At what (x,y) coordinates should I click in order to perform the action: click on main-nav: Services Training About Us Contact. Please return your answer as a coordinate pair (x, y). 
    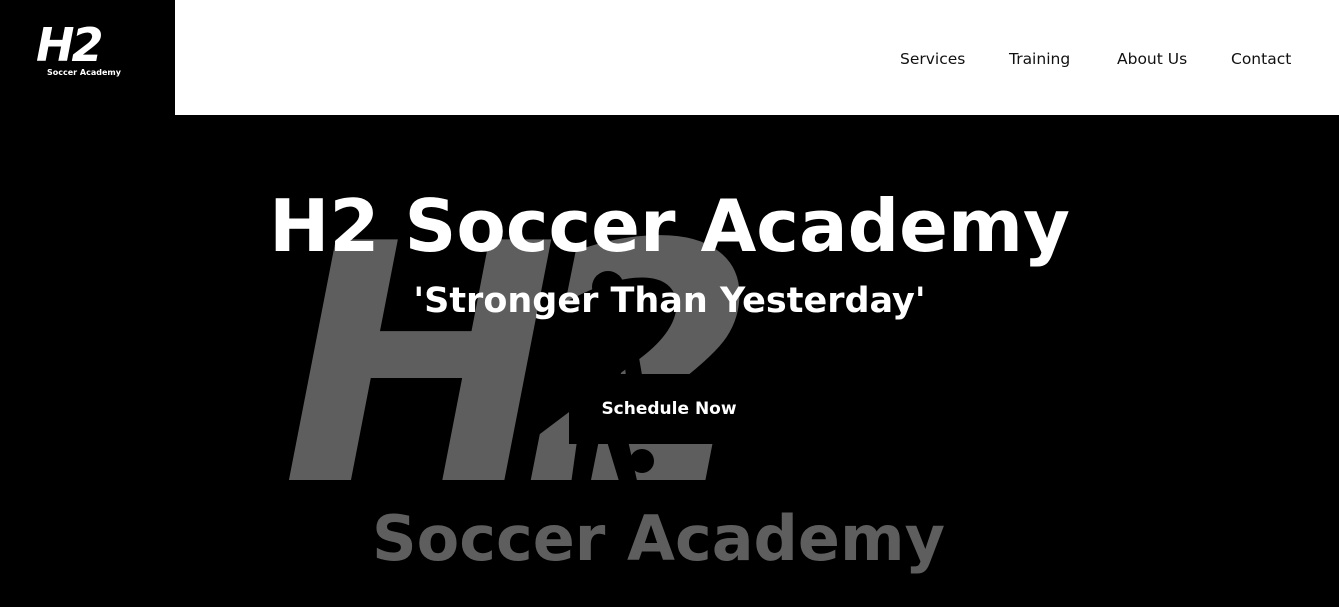
    Looking at the image, I should click on (669, 59).